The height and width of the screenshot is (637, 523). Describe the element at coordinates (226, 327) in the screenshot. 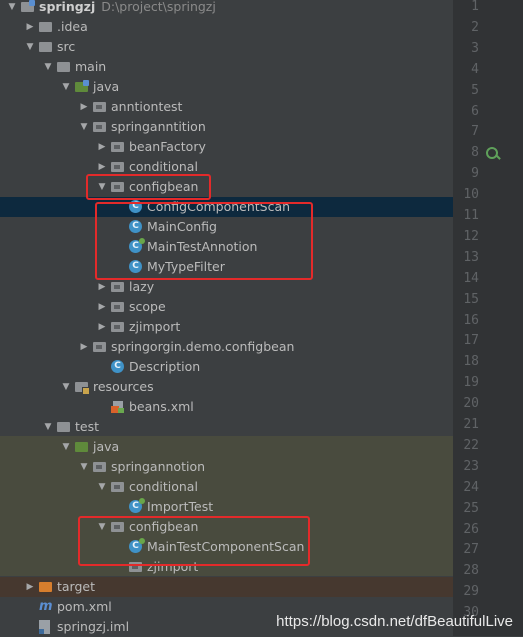

I see `tree-row: ▶ zjimport` at that location.